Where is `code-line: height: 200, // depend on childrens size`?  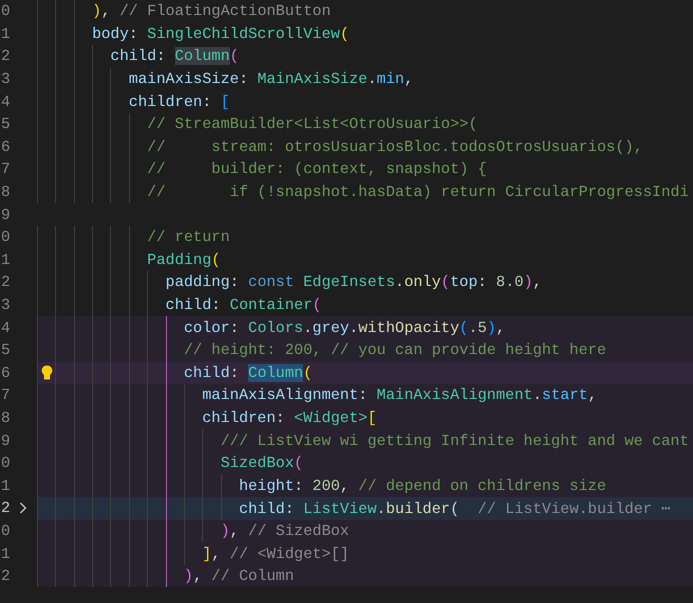 code-line: height: 200, // depend on childrens size is located at coordinates (422, 485).